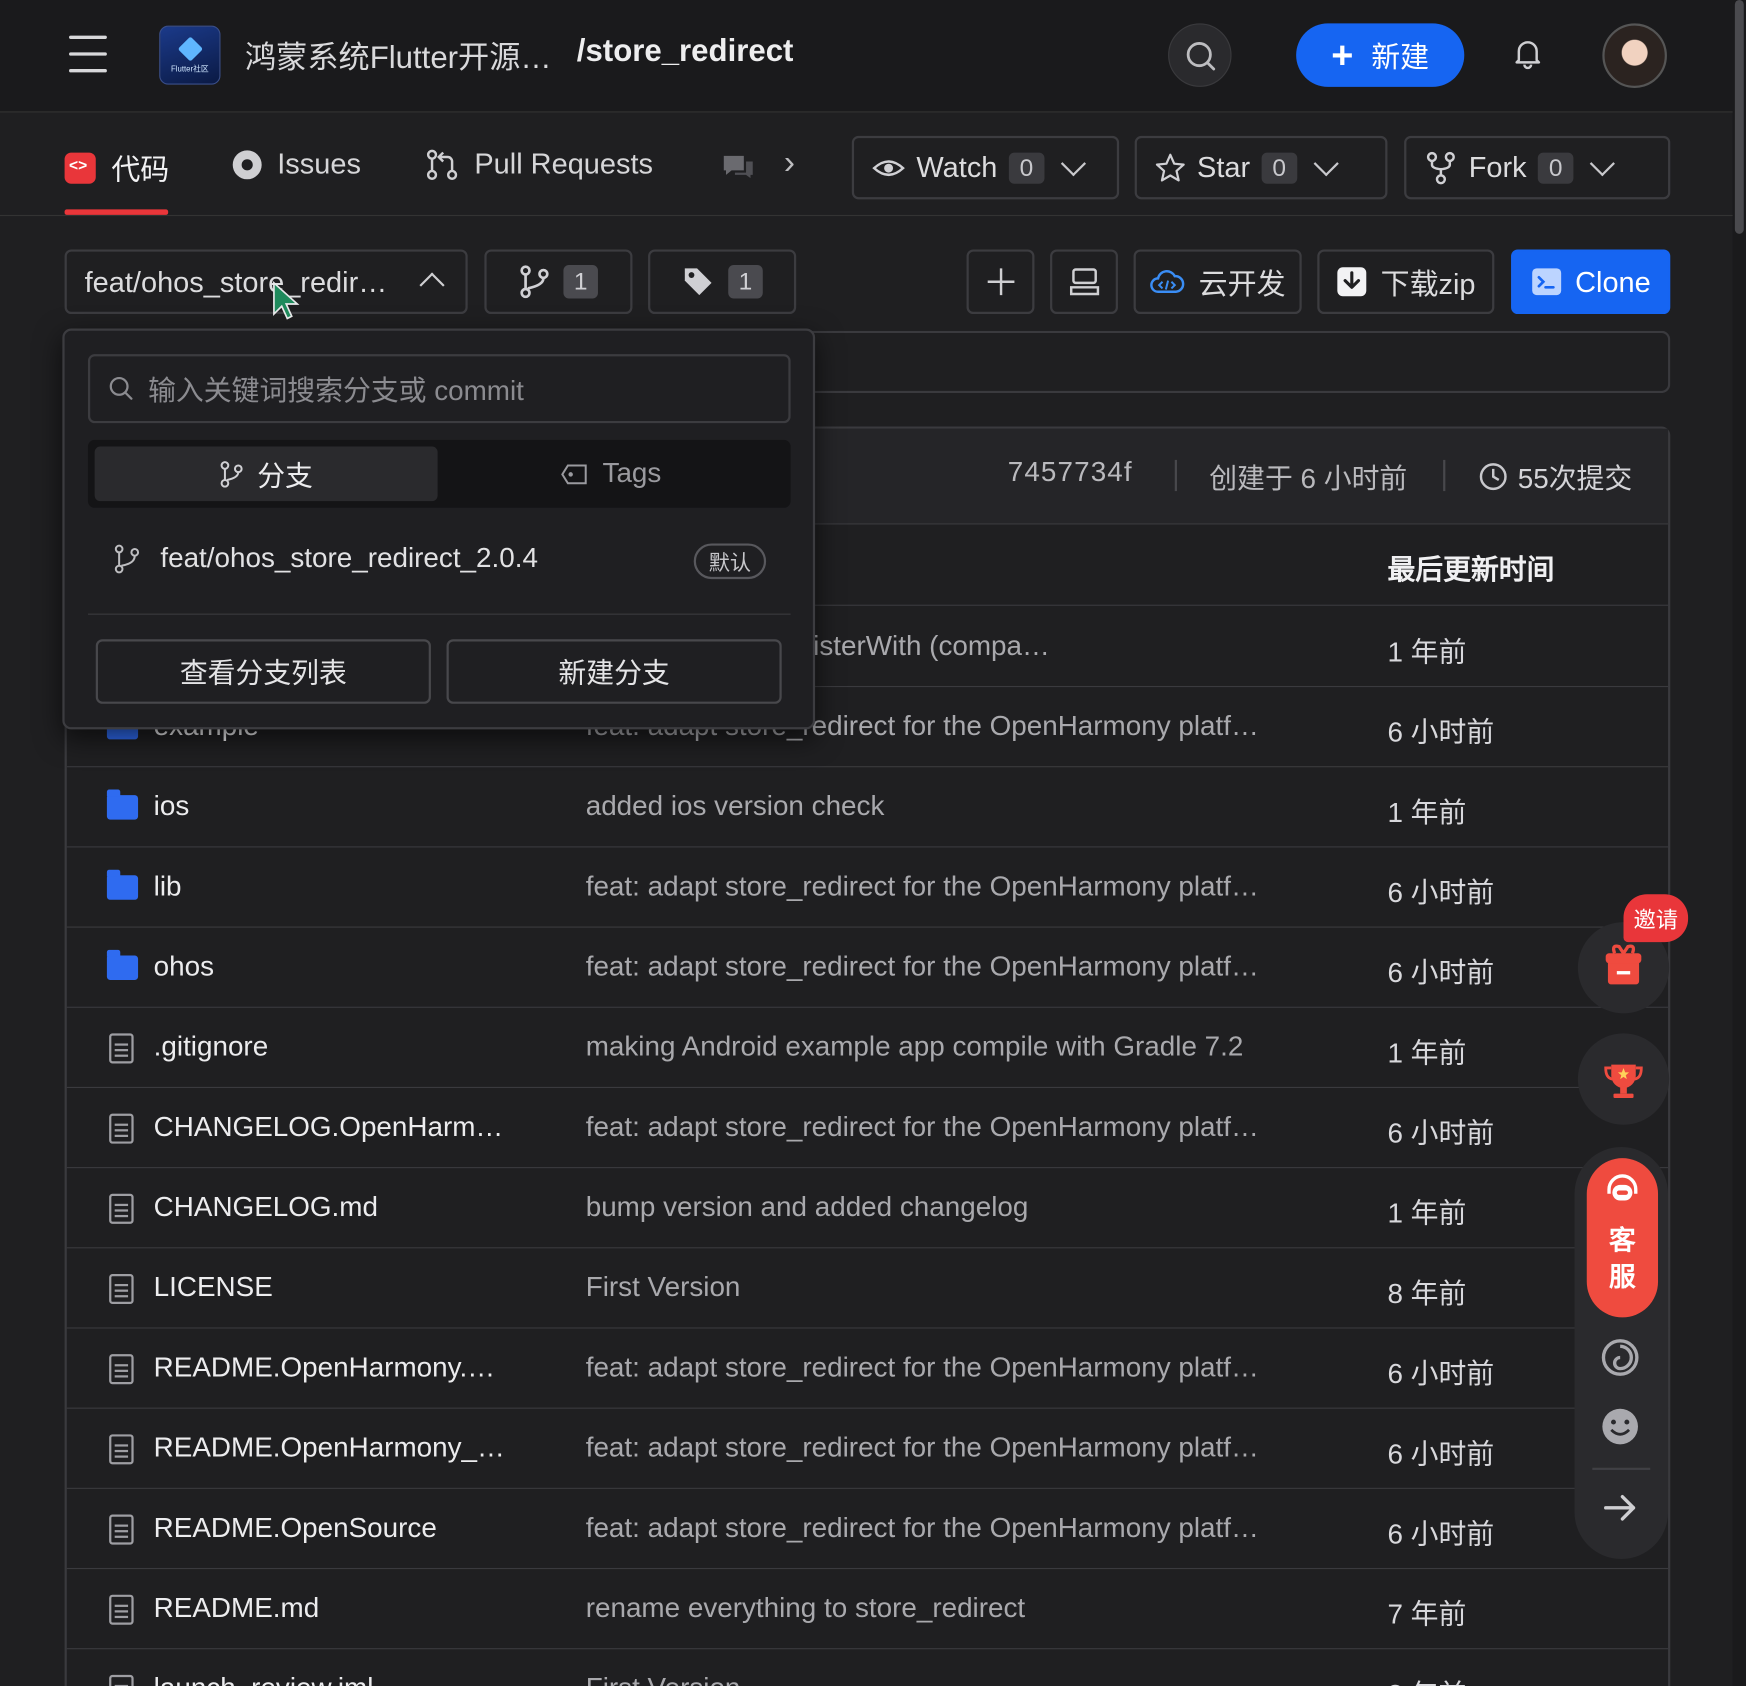  Describe the element at coordinates (611, 474) in the screenshot. I see `tab-tags: Tags` at that location.